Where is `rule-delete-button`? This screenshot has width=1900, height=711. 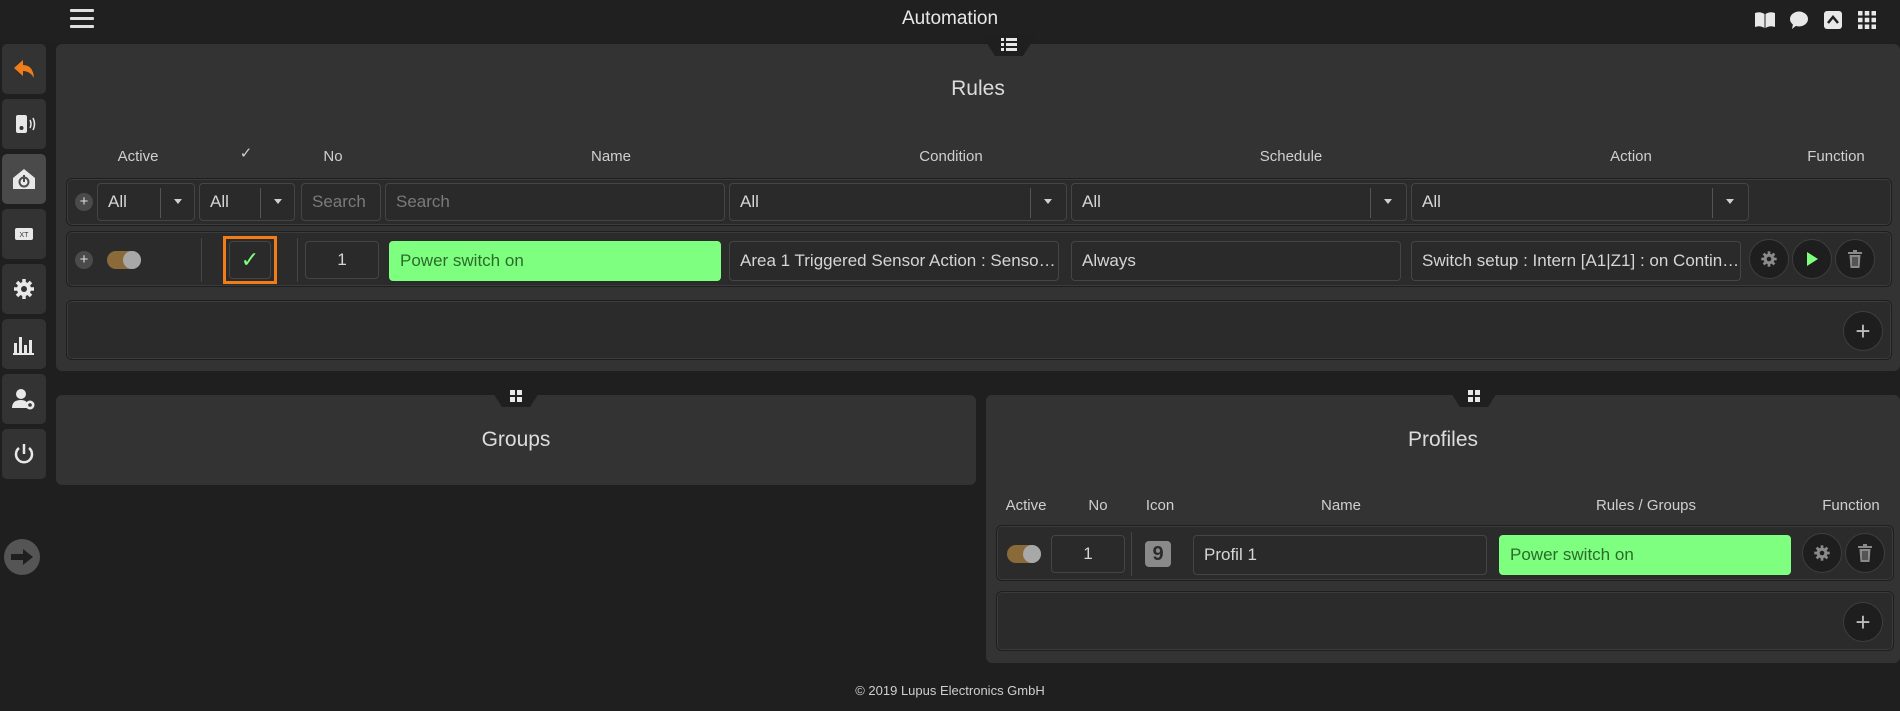
rule-delete-button is located at coordinates (1855, 259).